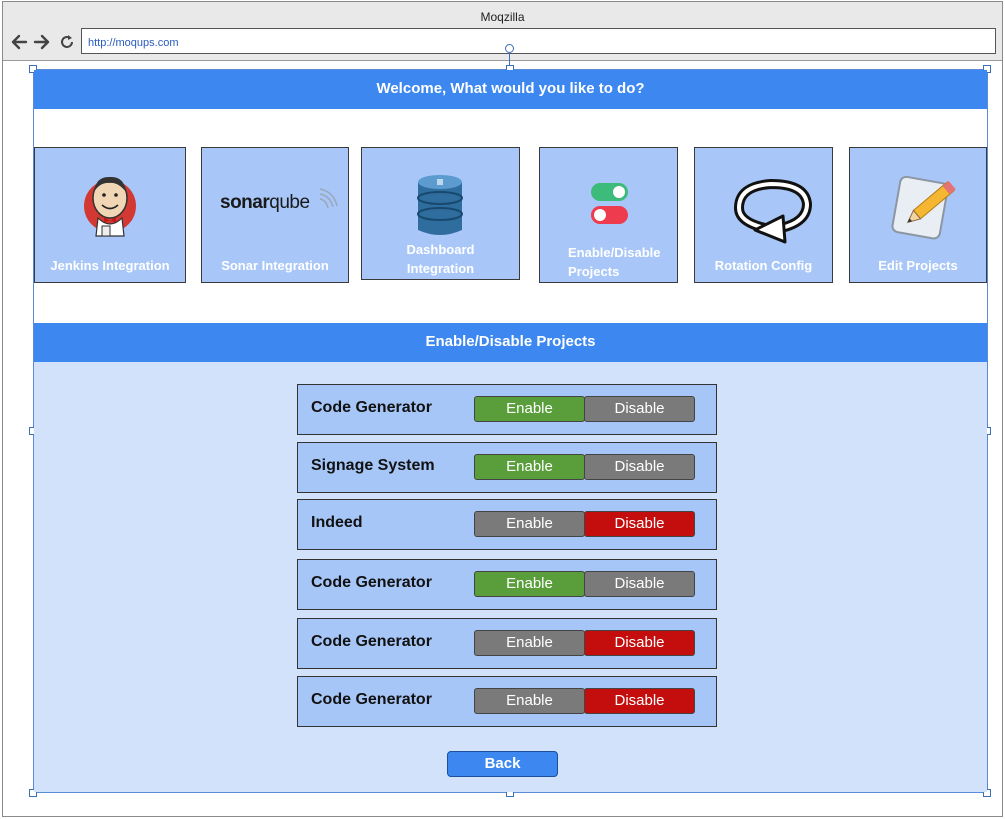 Image resolution: width=1005 pixels, height=819 pixels. I want to click on window-title: Moqzilla, so click(502, 17).